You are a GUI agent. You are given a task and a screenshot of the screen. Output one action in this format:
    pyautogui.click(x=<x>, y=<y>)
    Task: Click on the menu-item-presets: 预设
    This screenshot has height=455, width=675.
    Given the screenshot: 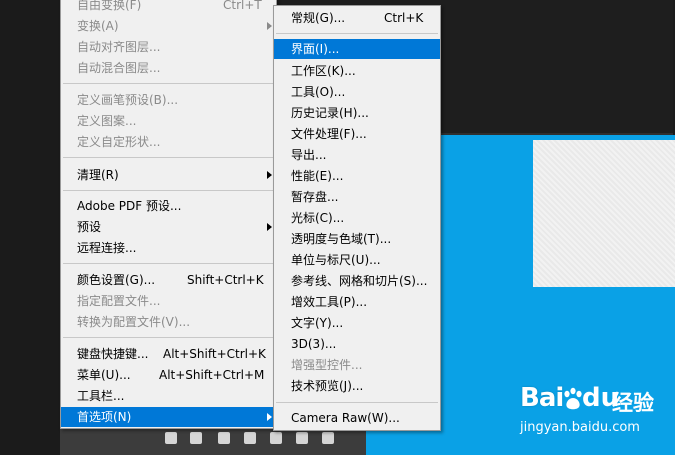 What is the action you would take?
    pyautogui.click(x=168, y=227)
    